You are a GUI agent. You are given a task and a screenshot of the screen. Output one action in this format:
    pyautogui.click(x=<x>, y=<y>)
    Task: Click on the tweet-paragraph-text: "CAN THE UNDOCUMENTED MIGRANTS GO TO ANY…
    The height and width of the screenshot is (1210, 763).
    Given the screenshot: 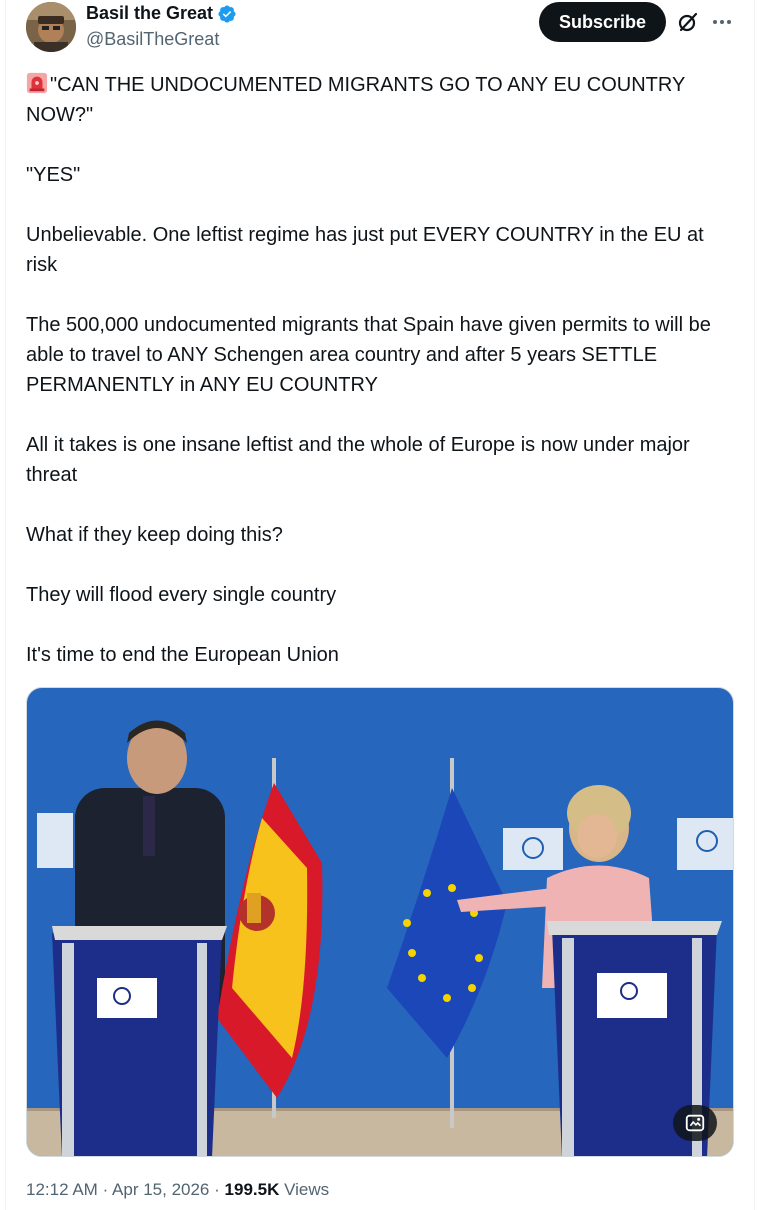 What is the action you would take?
    pyautogui.click(x=355, y=100)
    